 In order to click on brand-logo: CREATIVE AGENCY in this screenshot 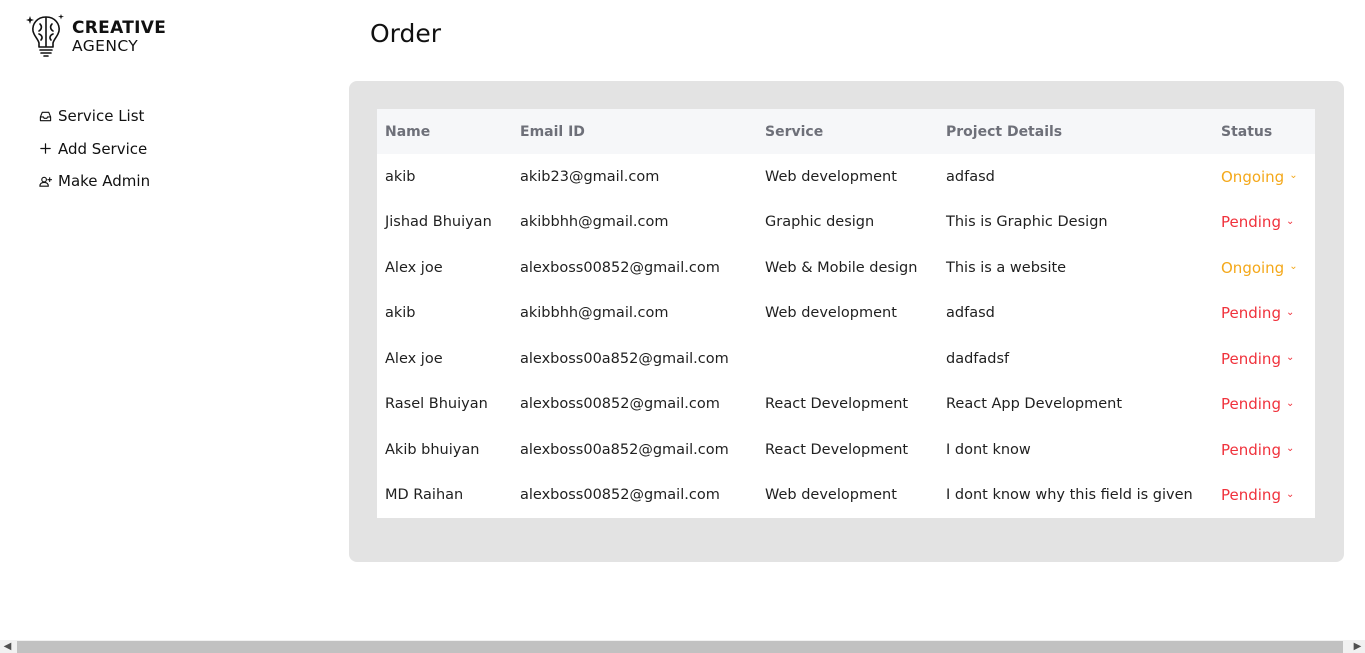, I will do `click(96, 37)`.